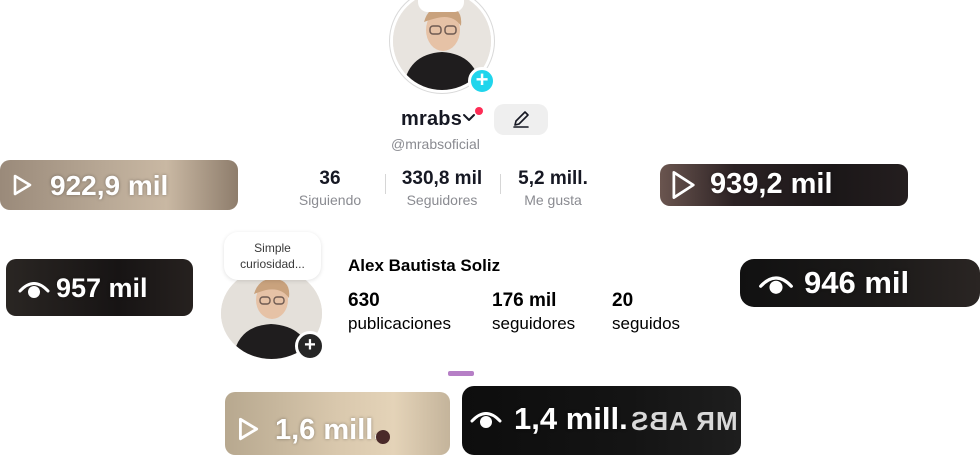 The image size is (980, 455). Describe the element at coordinates (328, 430) in the screenshot. I see `view-count: 1,6 mill.` at that location.